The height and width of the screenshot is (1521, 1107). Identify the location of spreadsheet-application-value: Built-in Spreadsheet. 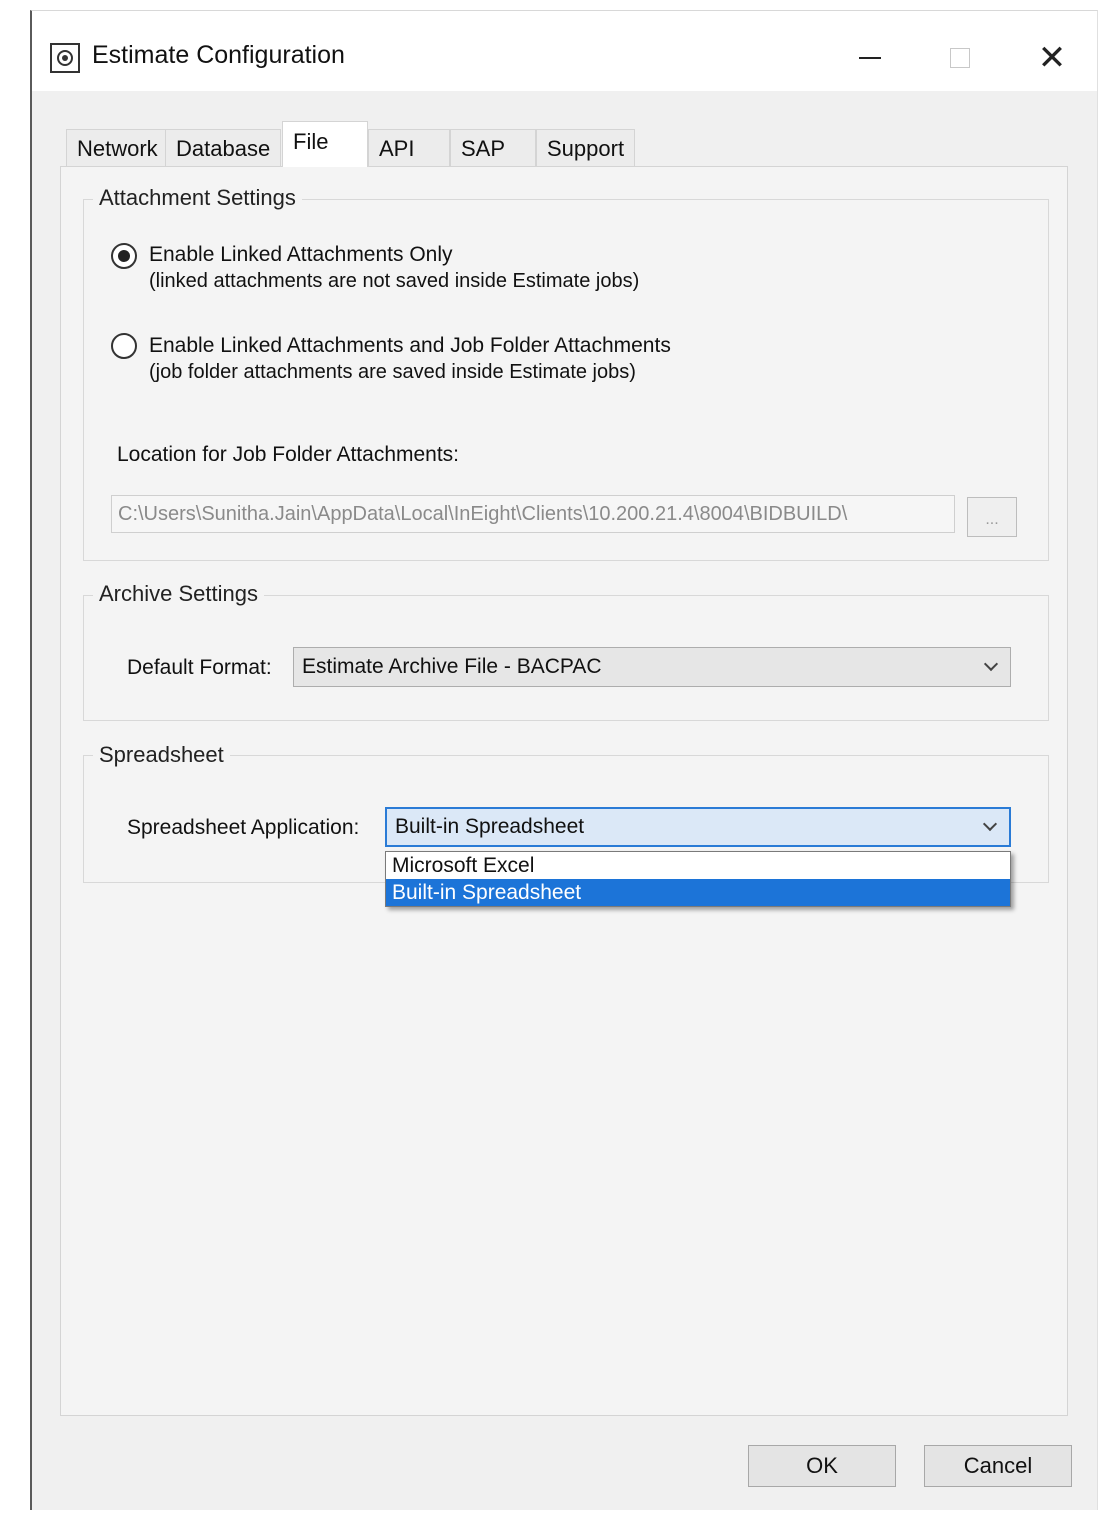
(490, 826).